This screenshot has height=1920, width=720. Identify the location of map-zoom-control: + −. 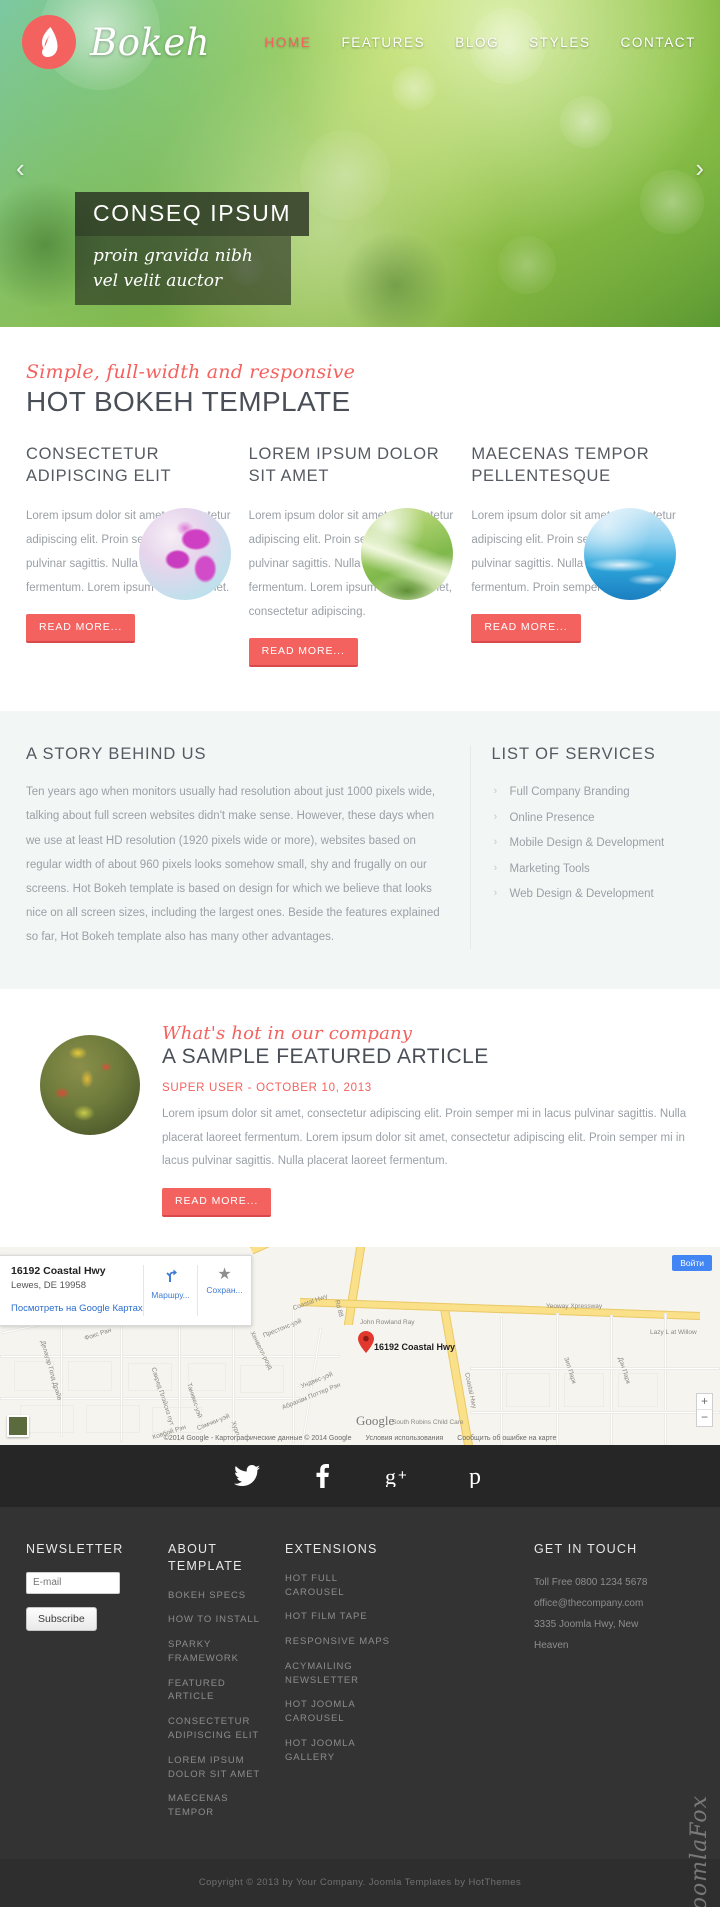
(704, 1409).